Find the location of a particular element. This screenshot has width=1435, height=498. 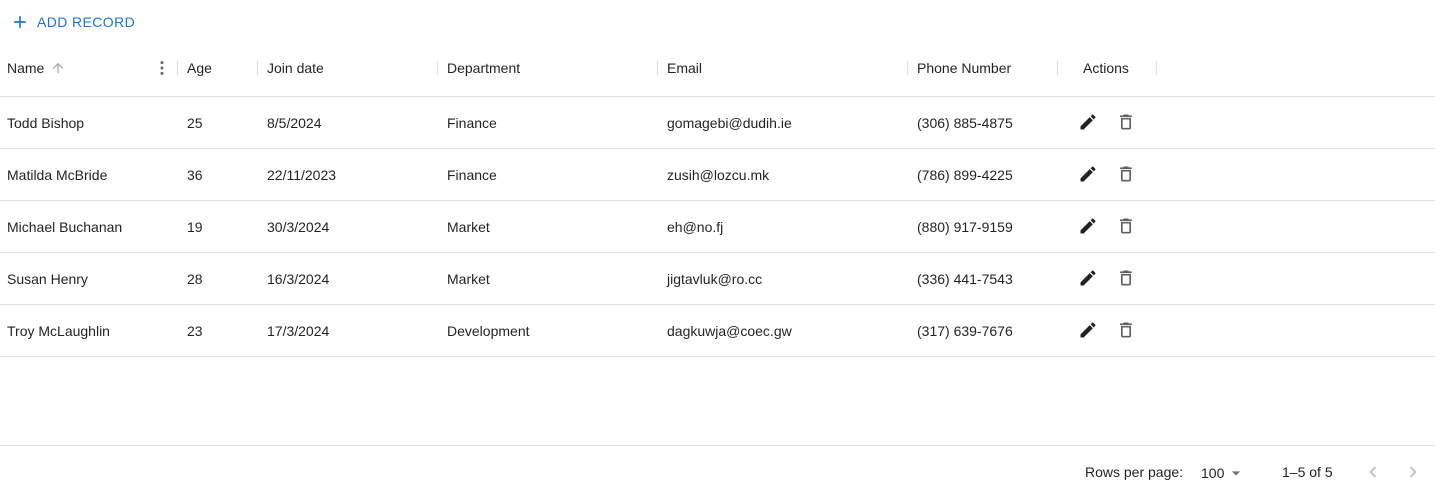

cell-join-date: 8/5/2024 is located at coordinates (294, 122).